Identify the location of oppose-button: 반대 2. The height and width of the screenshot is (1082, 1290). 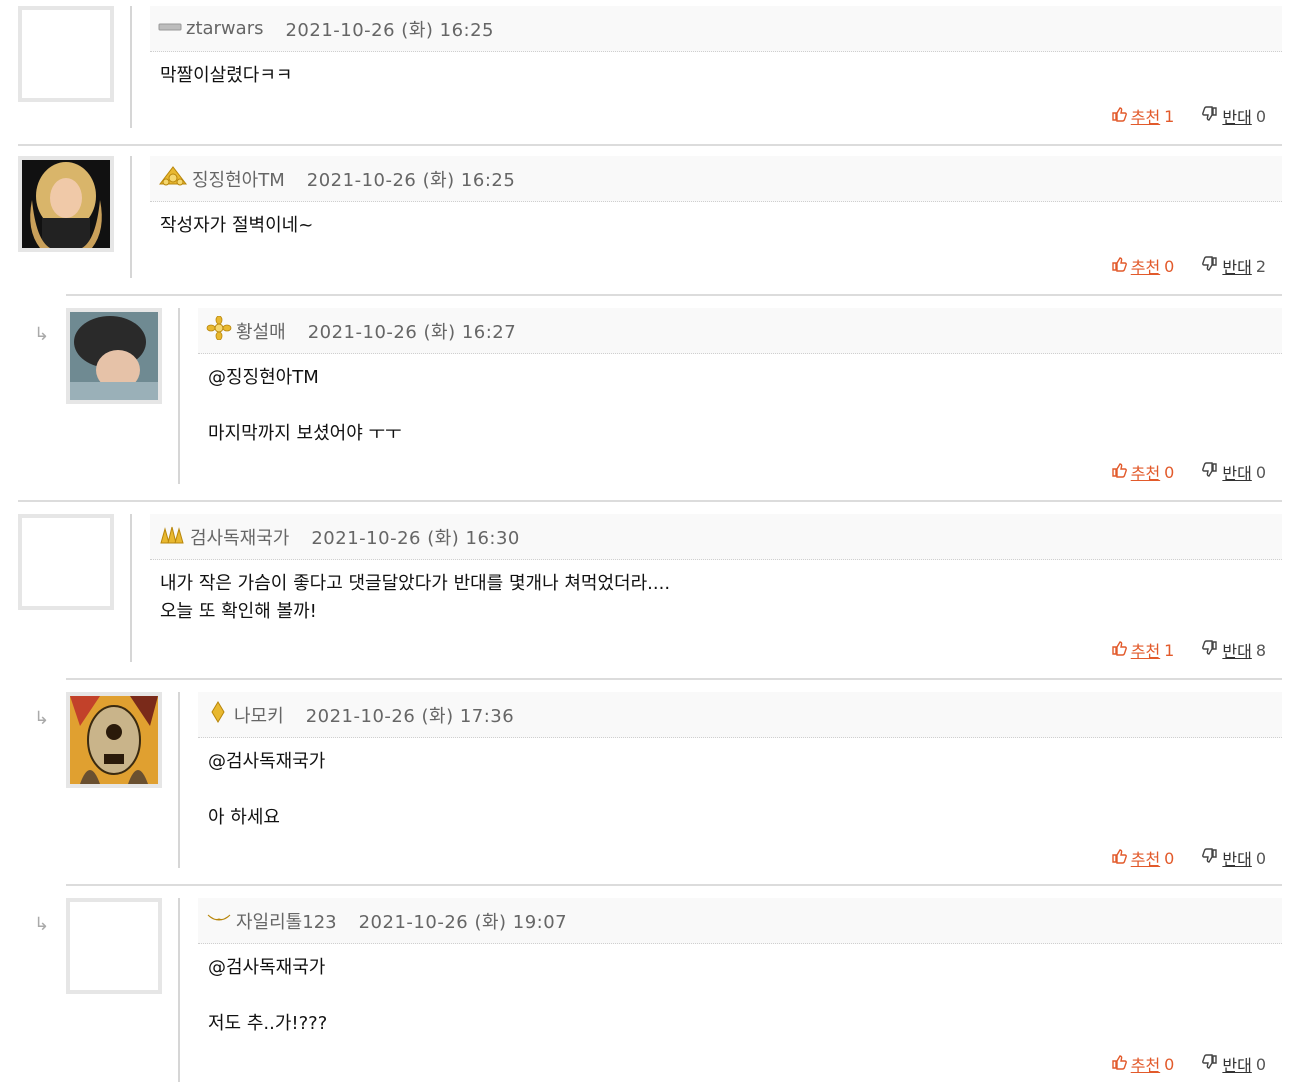
(1234, 266).